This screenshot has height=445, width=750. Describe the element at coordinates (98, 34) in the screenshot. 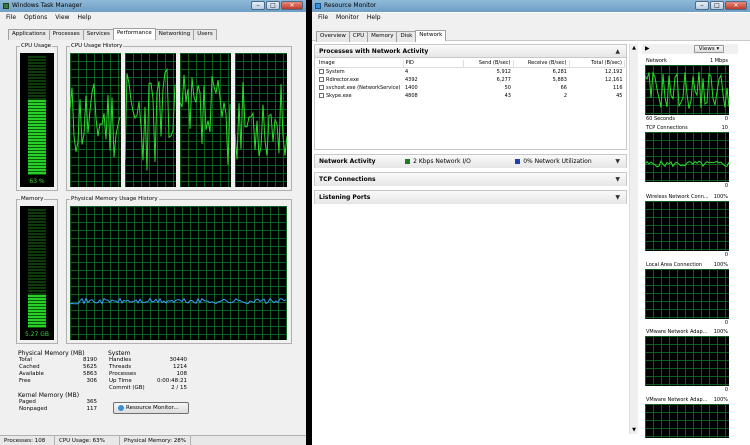

I see `tab-services: Services` at that location.